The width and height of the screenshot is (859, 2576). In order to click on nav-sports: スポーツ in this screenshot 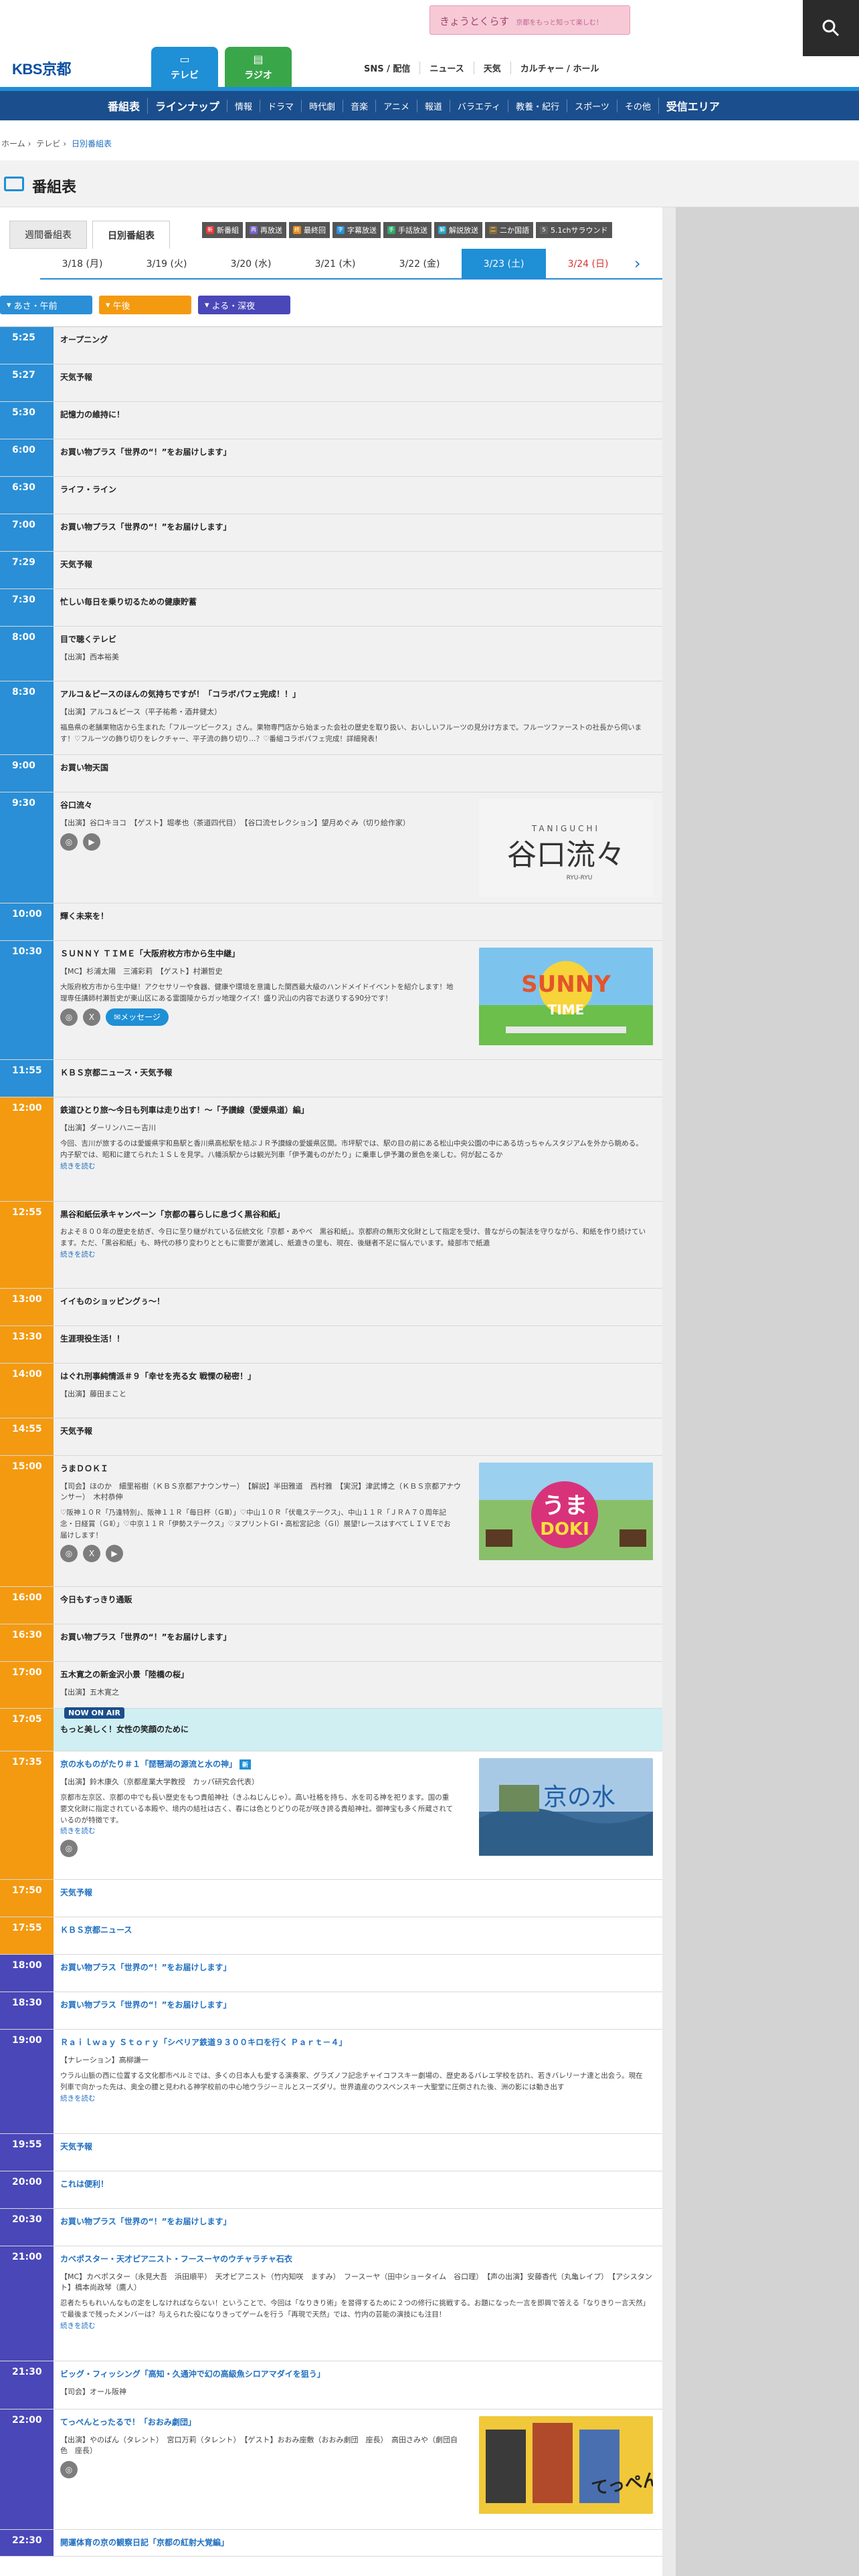, I will do `click(592, 105)`.